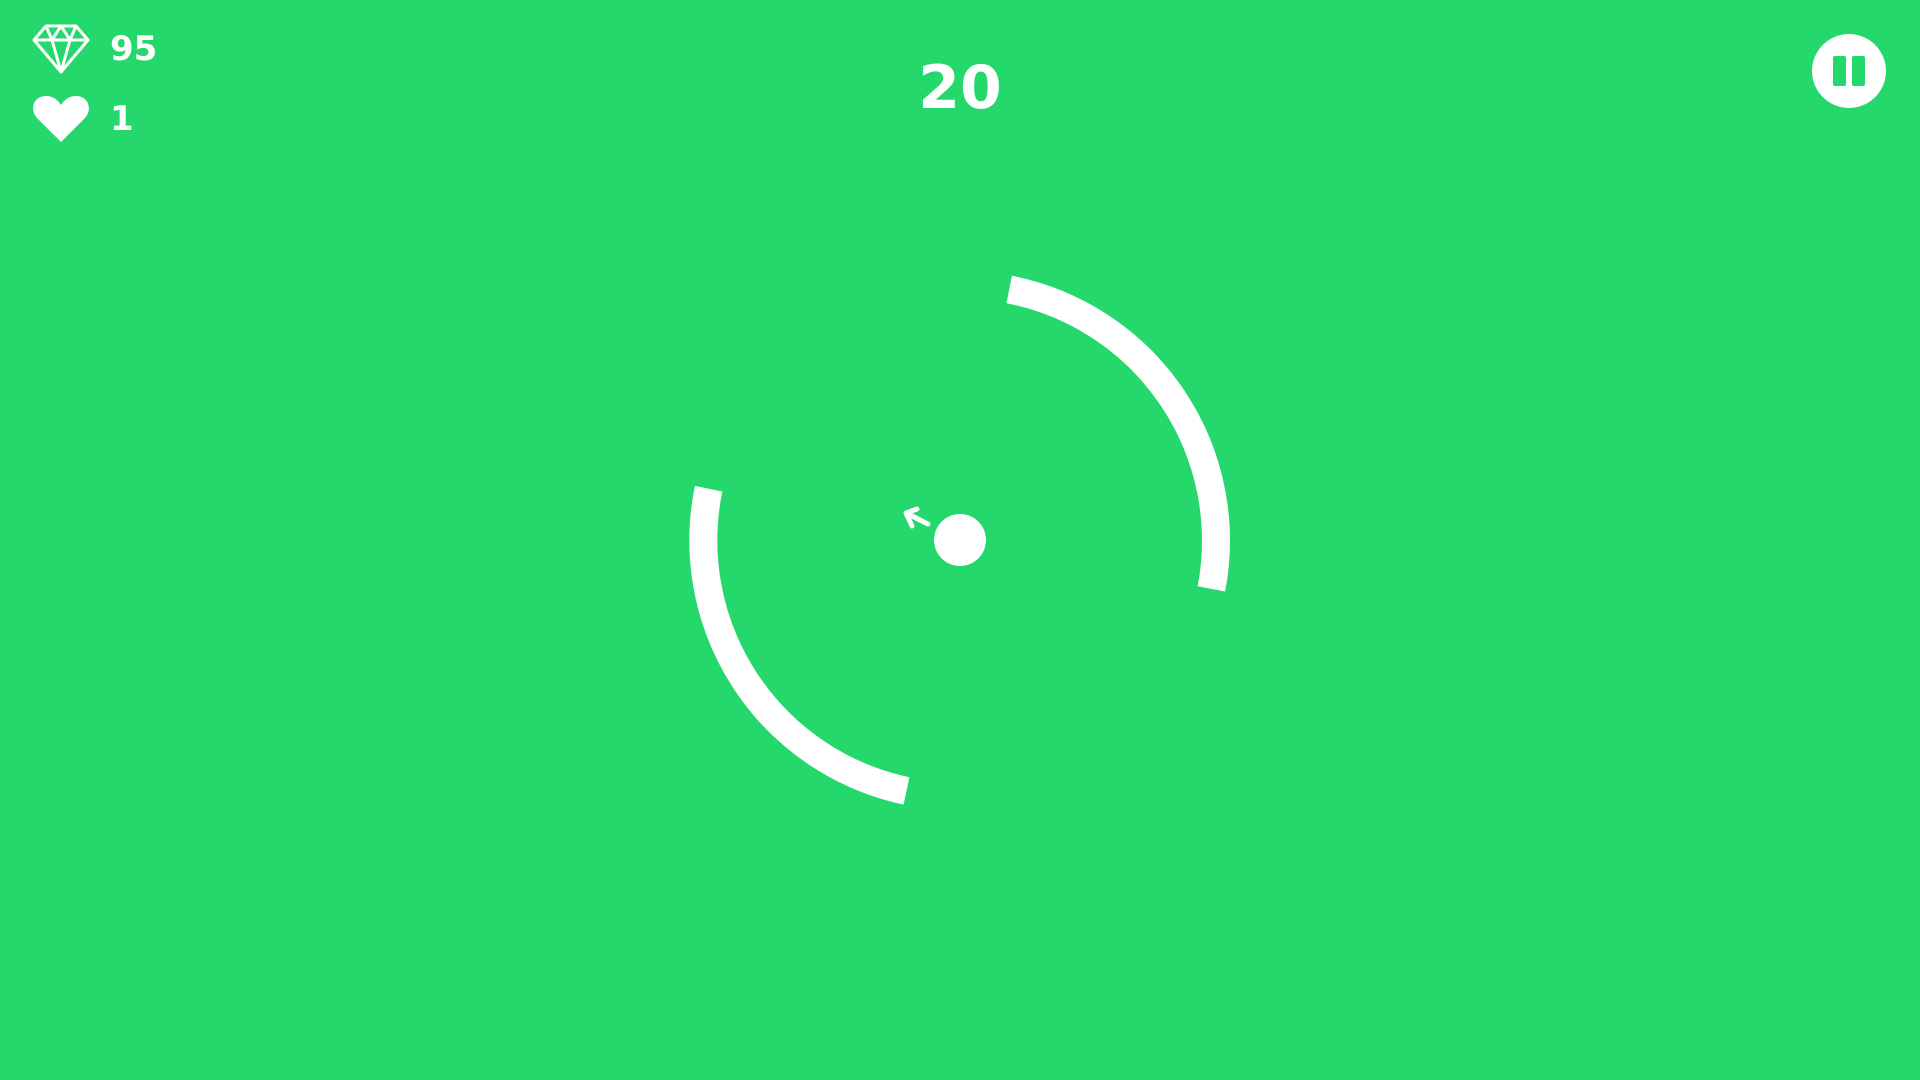 This screenshot has height=1080, width=1920. I want to click on arc-segment-lower-left, so click(799, 645).